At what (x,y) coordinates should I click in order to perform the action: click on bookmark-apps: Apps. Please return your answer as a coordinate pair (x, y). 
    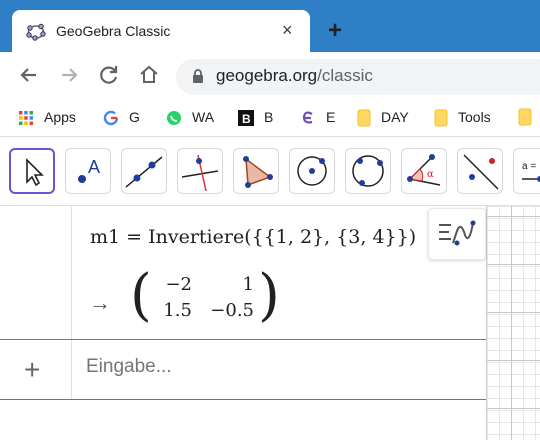
    Looking at the image, I should click on (47, 117).